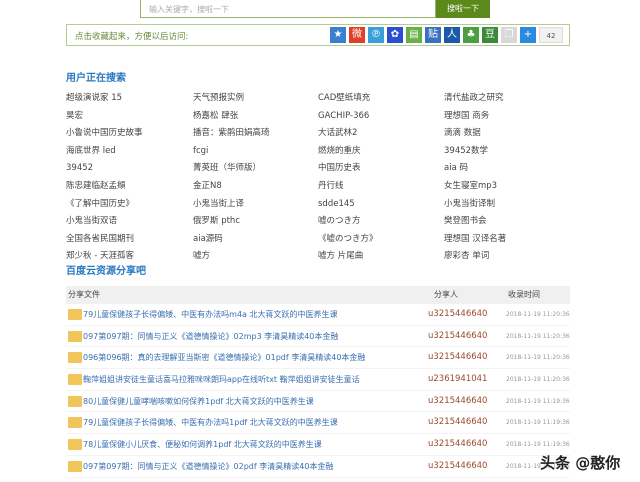  Describe the element at coordinates (338, 35) in the screenshot. I see `qzone-icon: ★` at that location.